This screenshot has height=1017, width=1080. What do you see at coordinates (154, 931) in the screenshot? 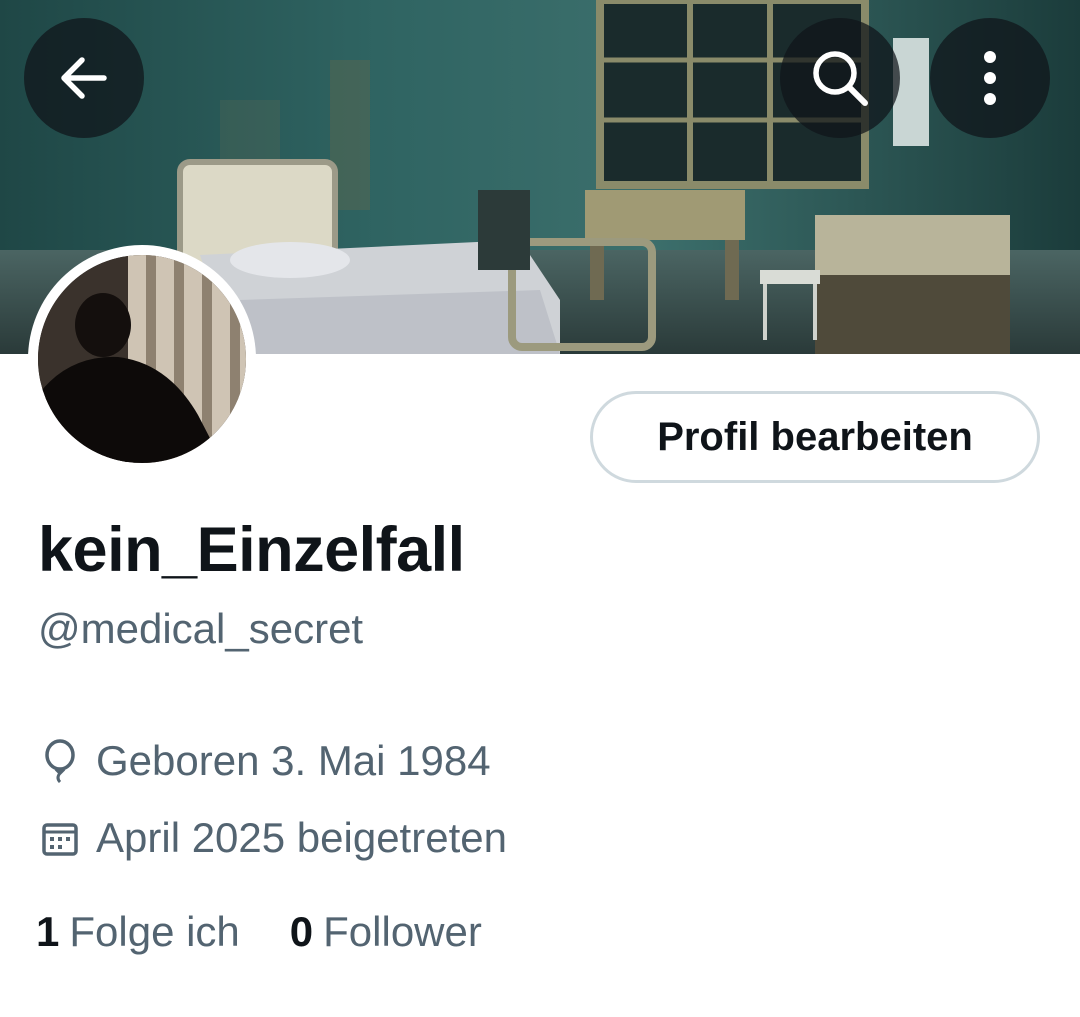
I see `following-label: Folge ich` at bounding box center [154, 931].